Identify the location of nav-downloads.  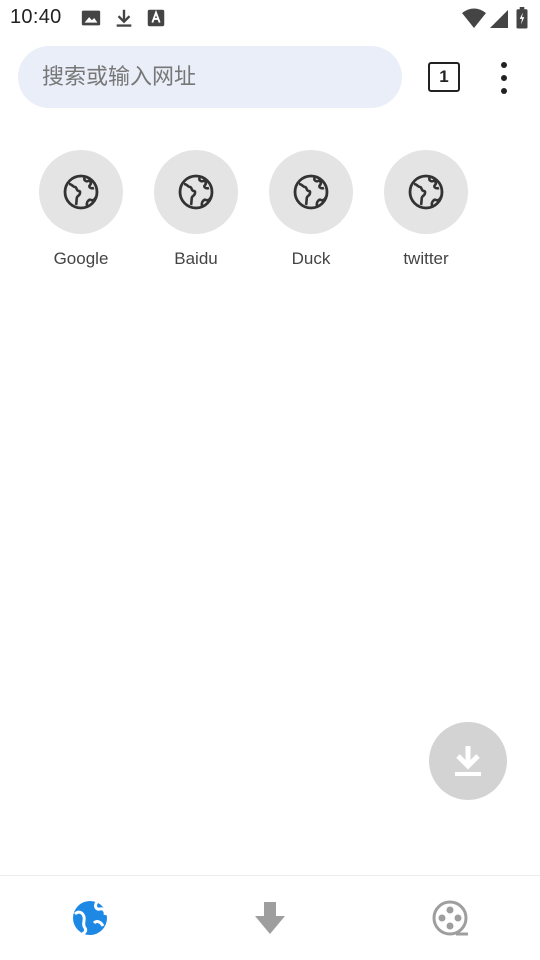
(270, 918).